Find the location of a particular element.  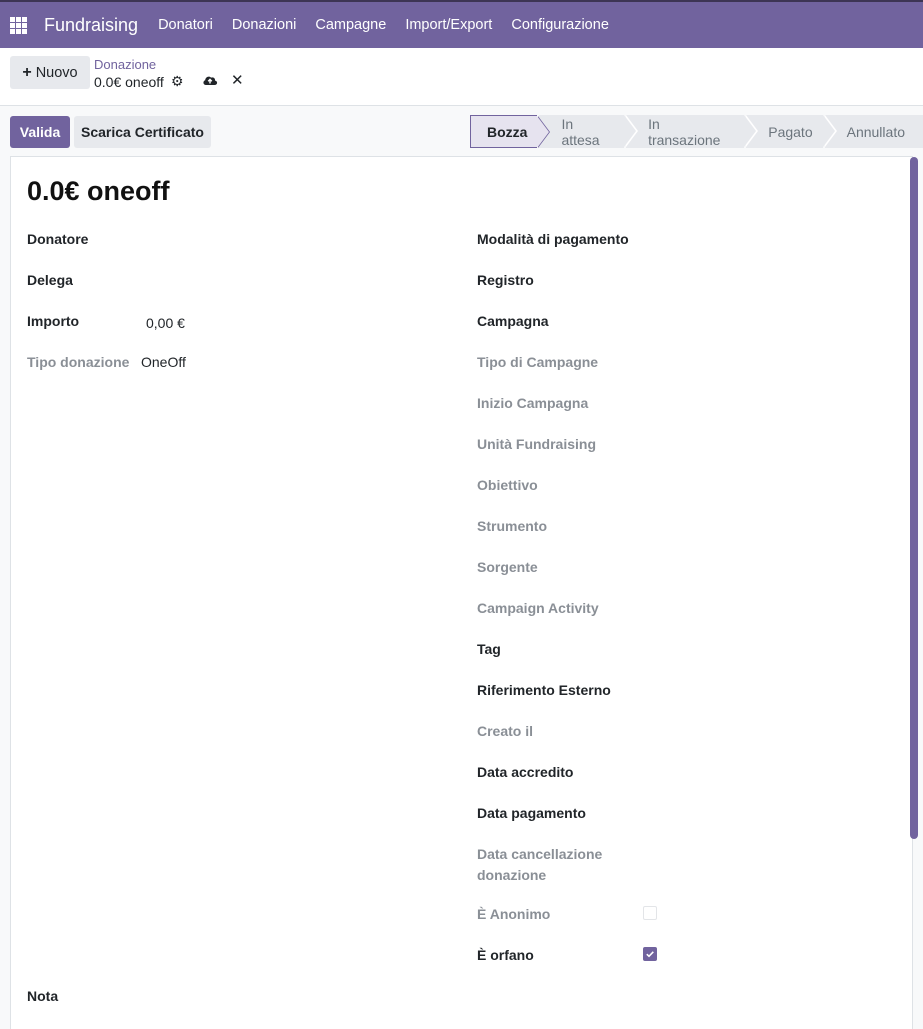

menu-import-export: Import/Export is located at coordinates (448, 25).